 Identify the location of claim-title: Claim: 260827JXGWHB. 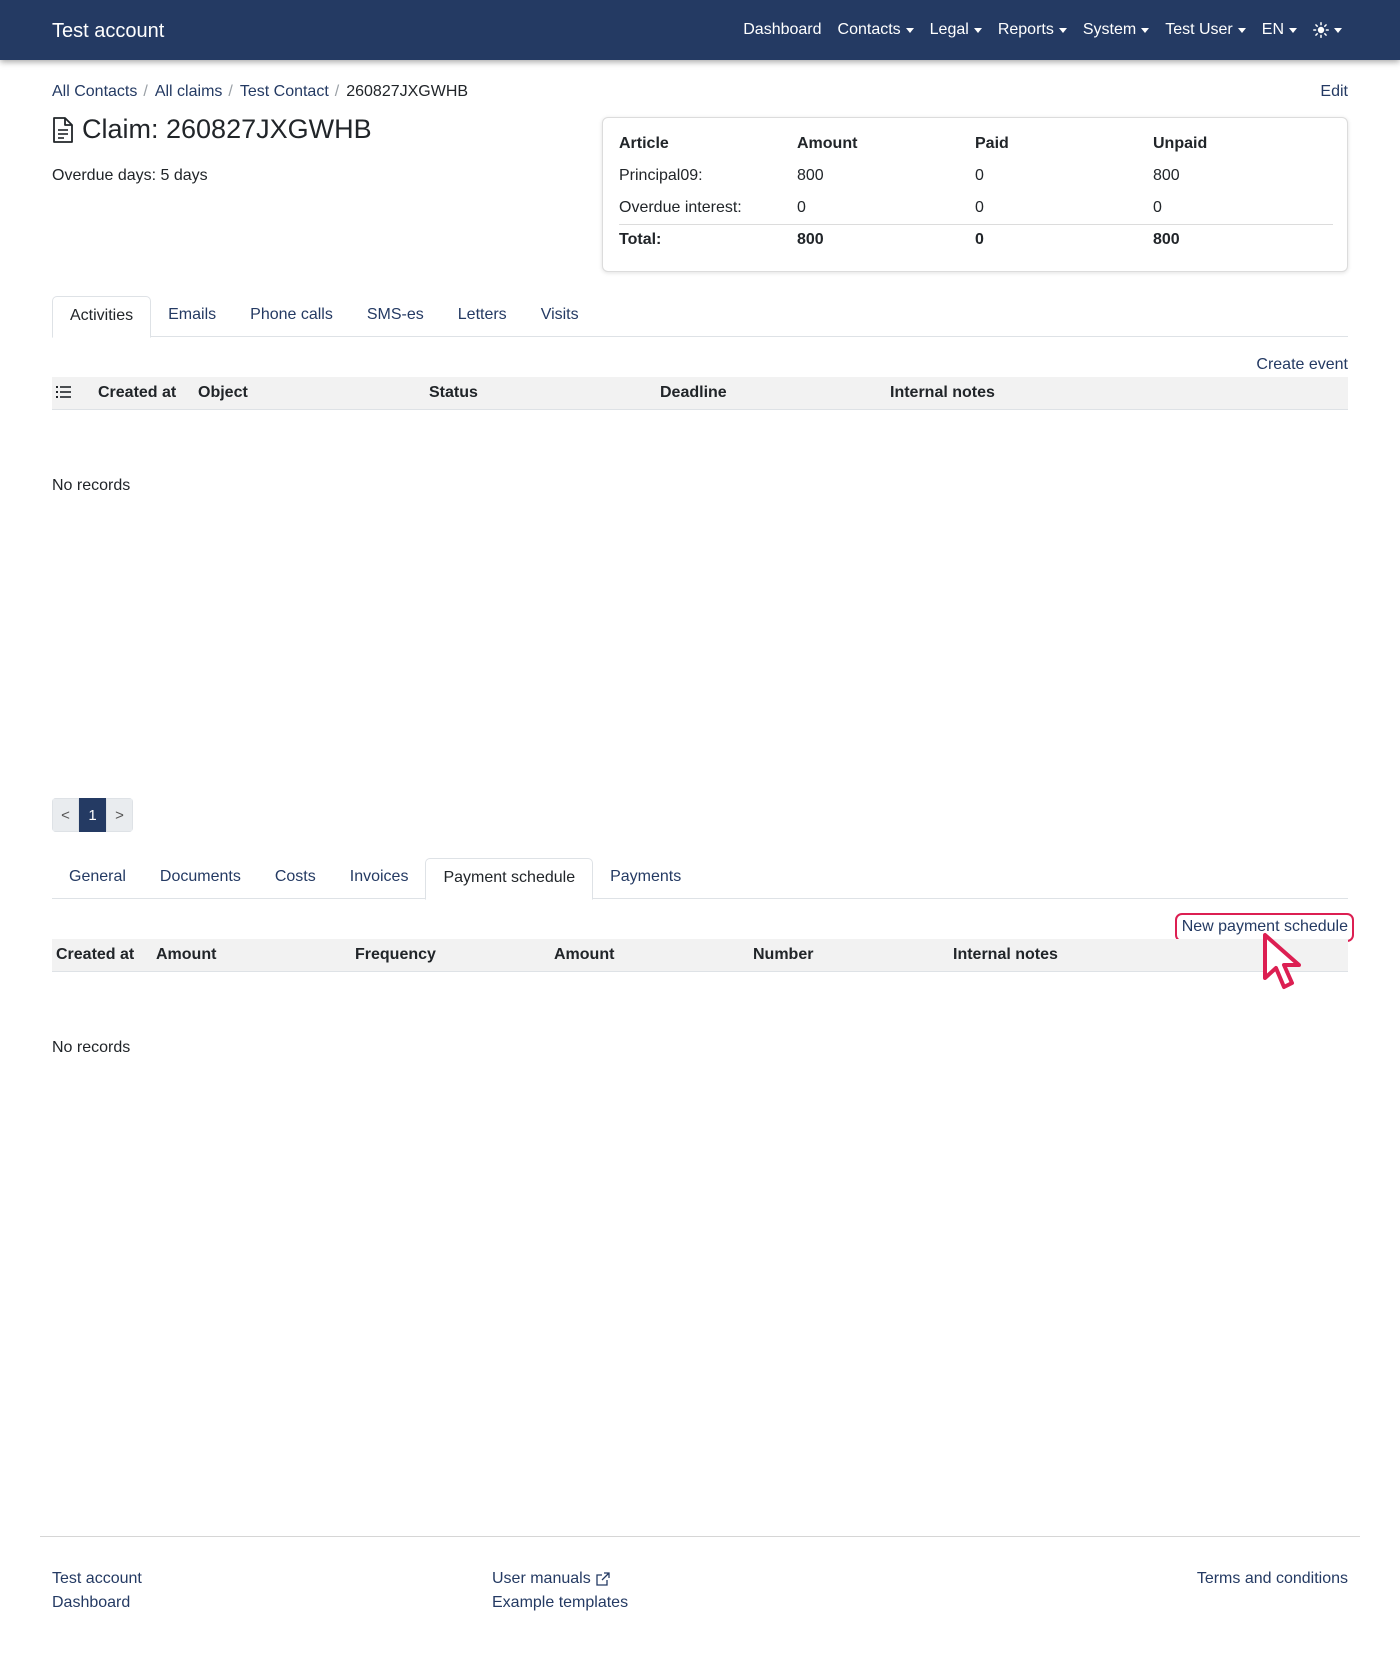
(227, 129).